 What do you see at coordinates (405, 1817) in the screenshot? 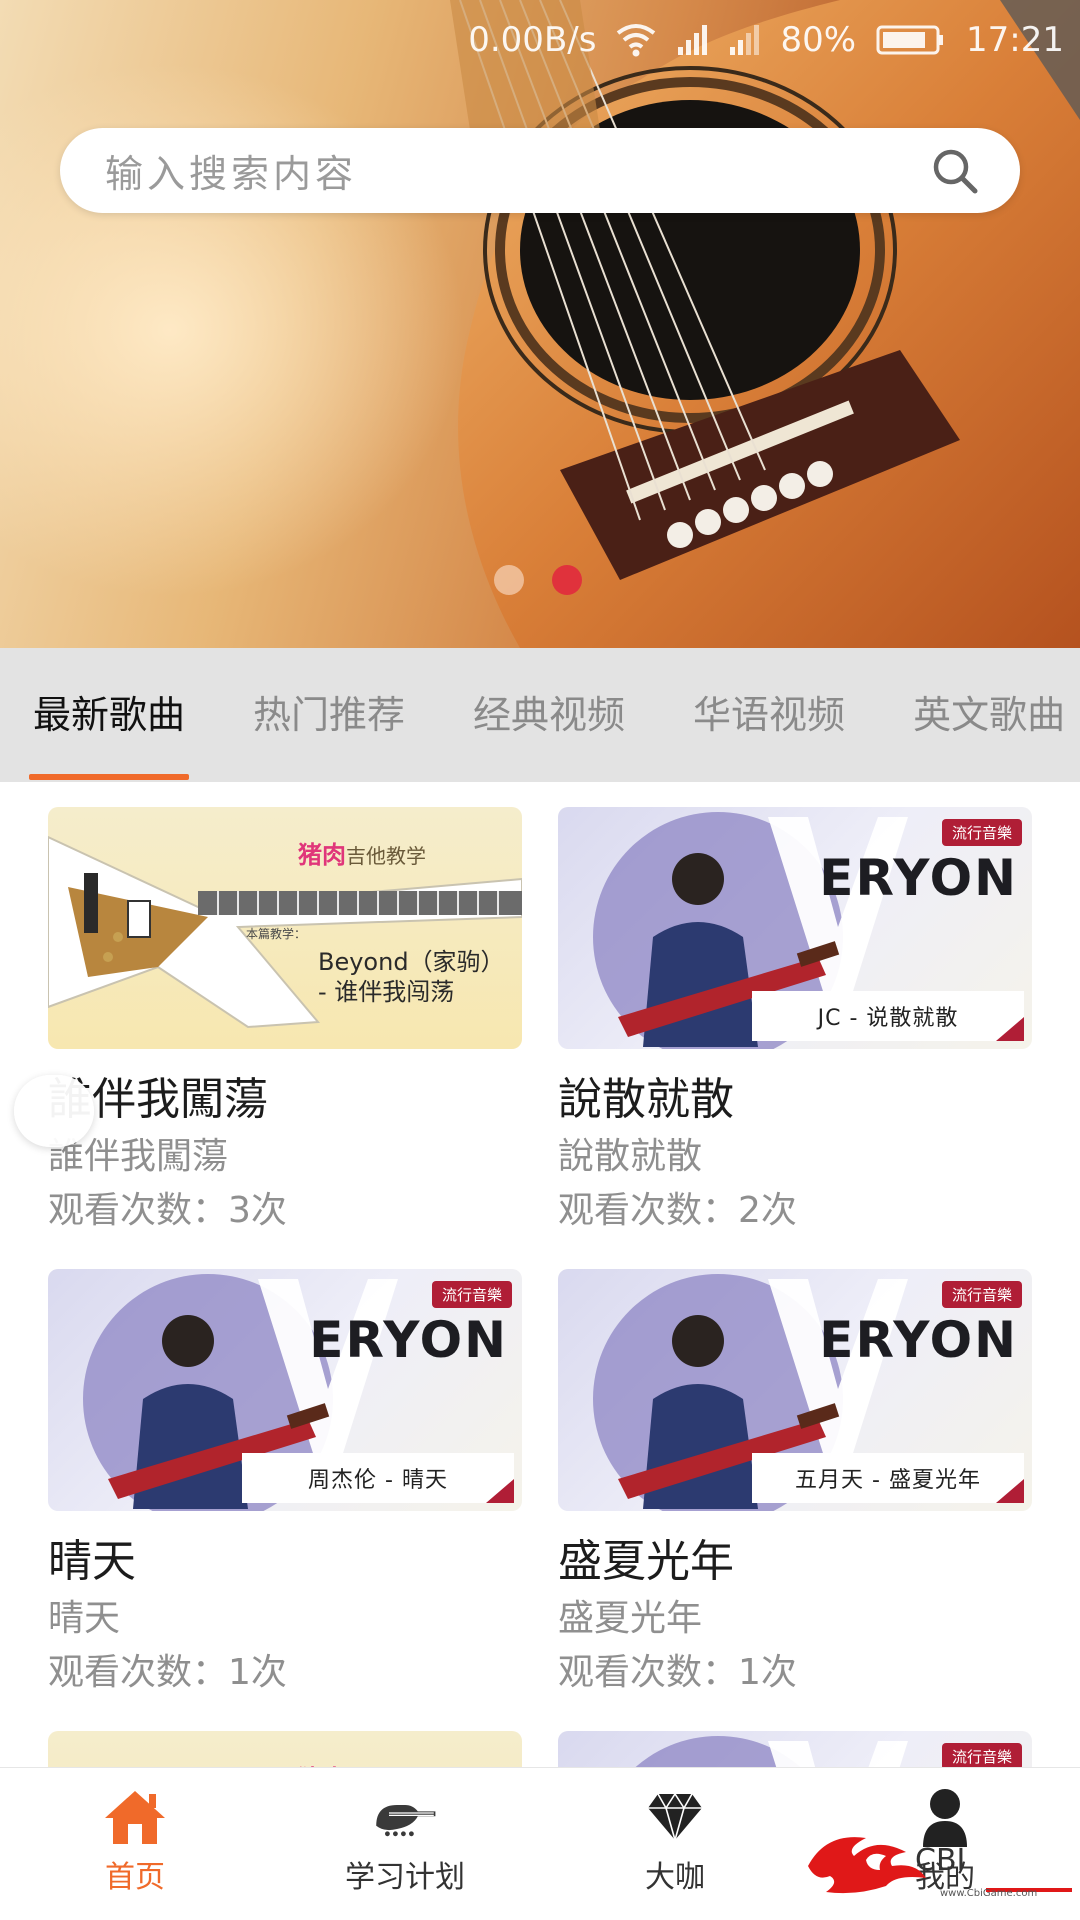
I see `guitar-icon` at bounding box center [405, 1817].